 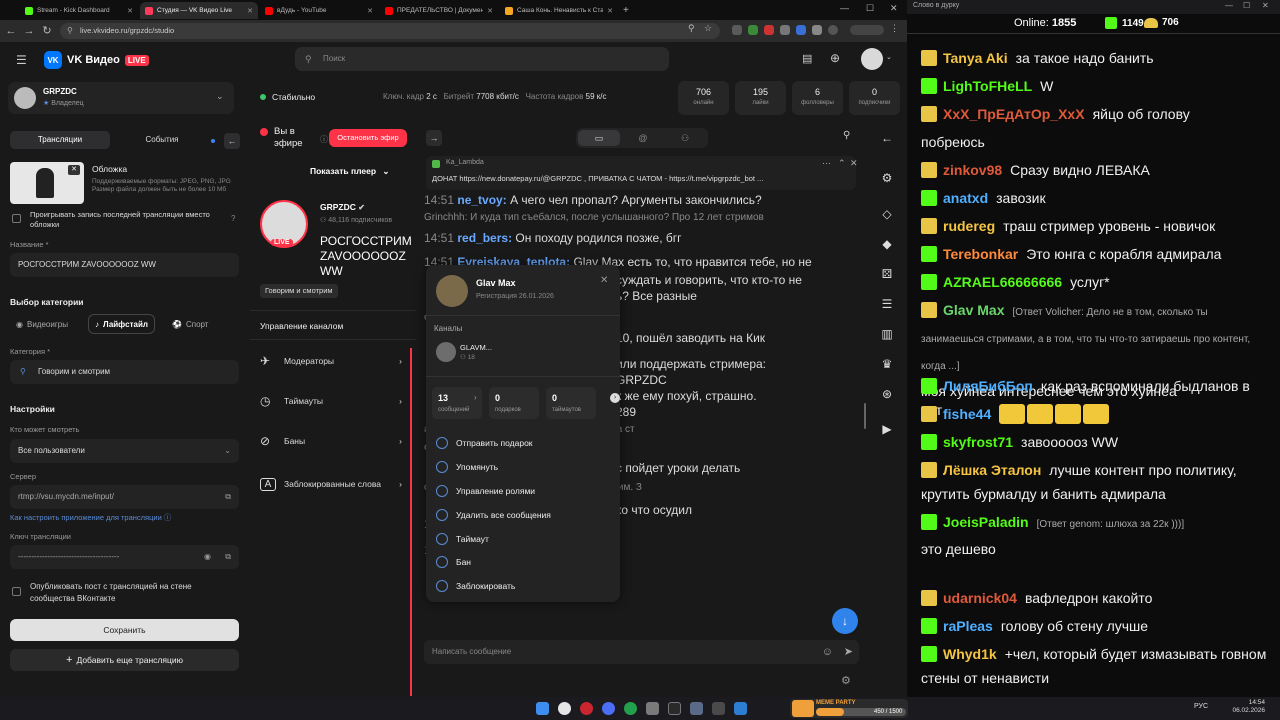 What do you see at coordinates (599, 138) in the screenshot?
I see `chat-tab-messages: ▭` at bounding box center [599, 138].